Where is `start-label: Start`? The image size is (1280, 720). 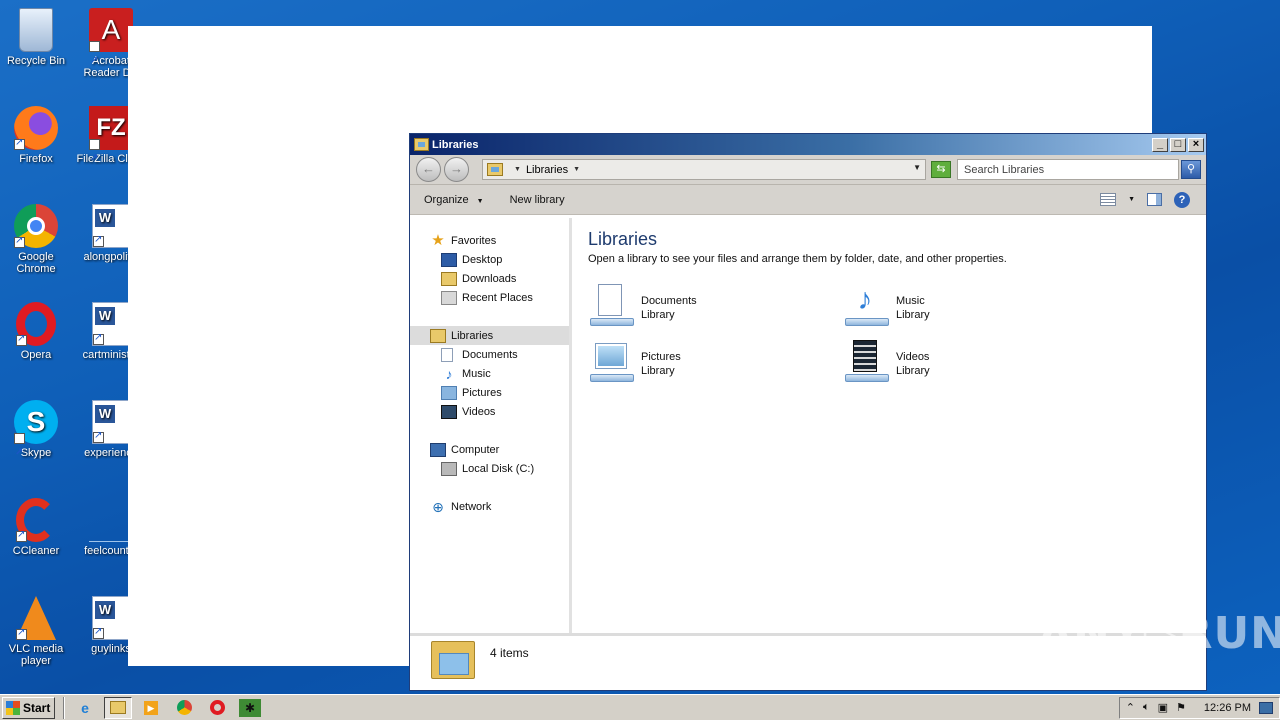 start-label: Start is located at coordinates (37, 707).